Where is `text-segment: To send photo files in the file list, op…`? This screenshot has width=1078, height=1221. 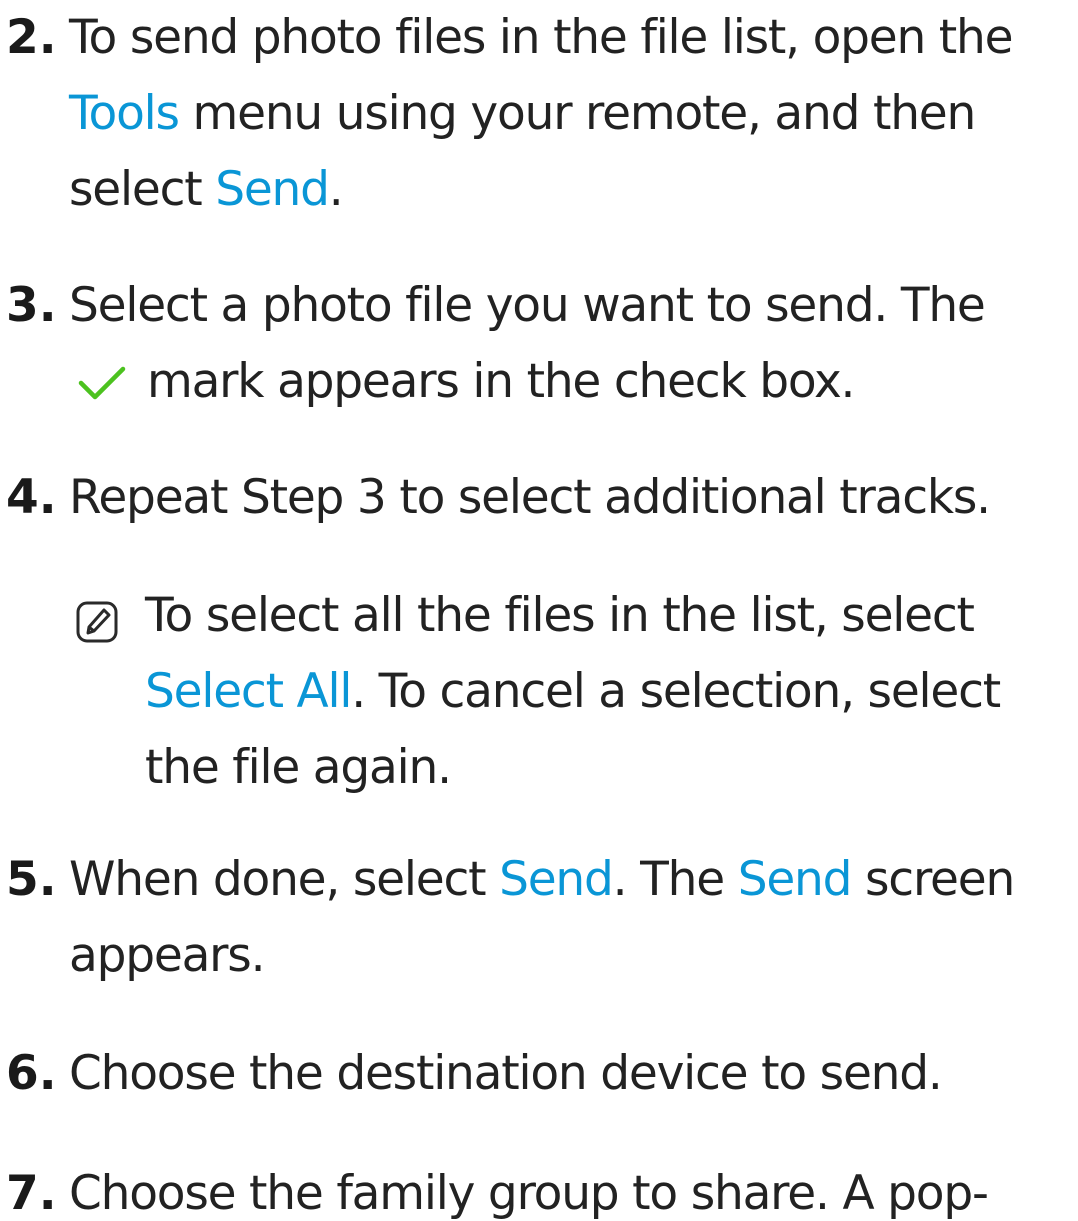 text-segment: To send photo files in the file list, op… is located at coordinates (541, 37).